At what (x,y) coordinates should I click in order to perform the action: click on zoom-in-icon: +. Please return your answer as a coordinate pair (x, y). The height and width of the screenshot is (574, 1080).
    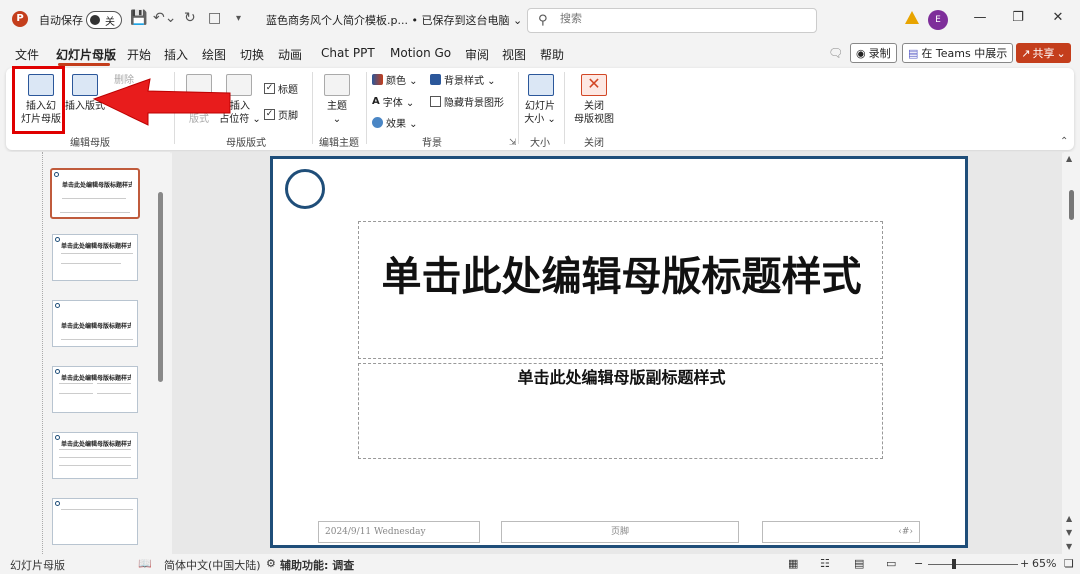
    Looking at the image, I should click on (1024, 563).